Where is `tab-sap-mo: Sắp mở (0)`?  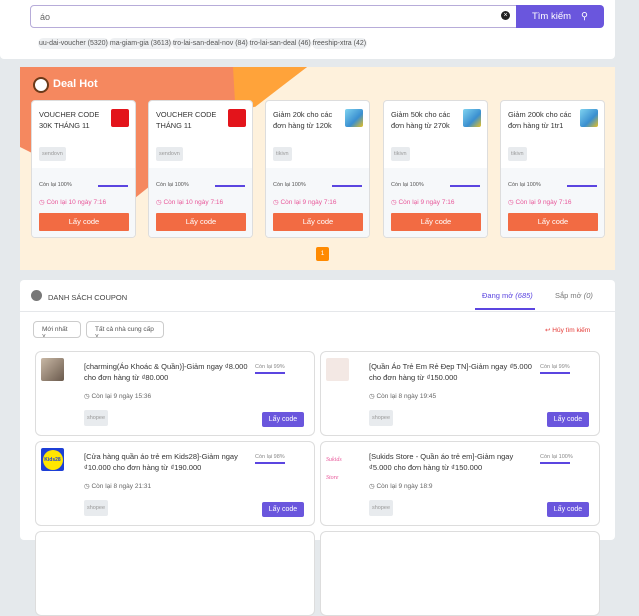 tab-sap-mo: Sắp mở (0) is located at coordinates (574, 295).